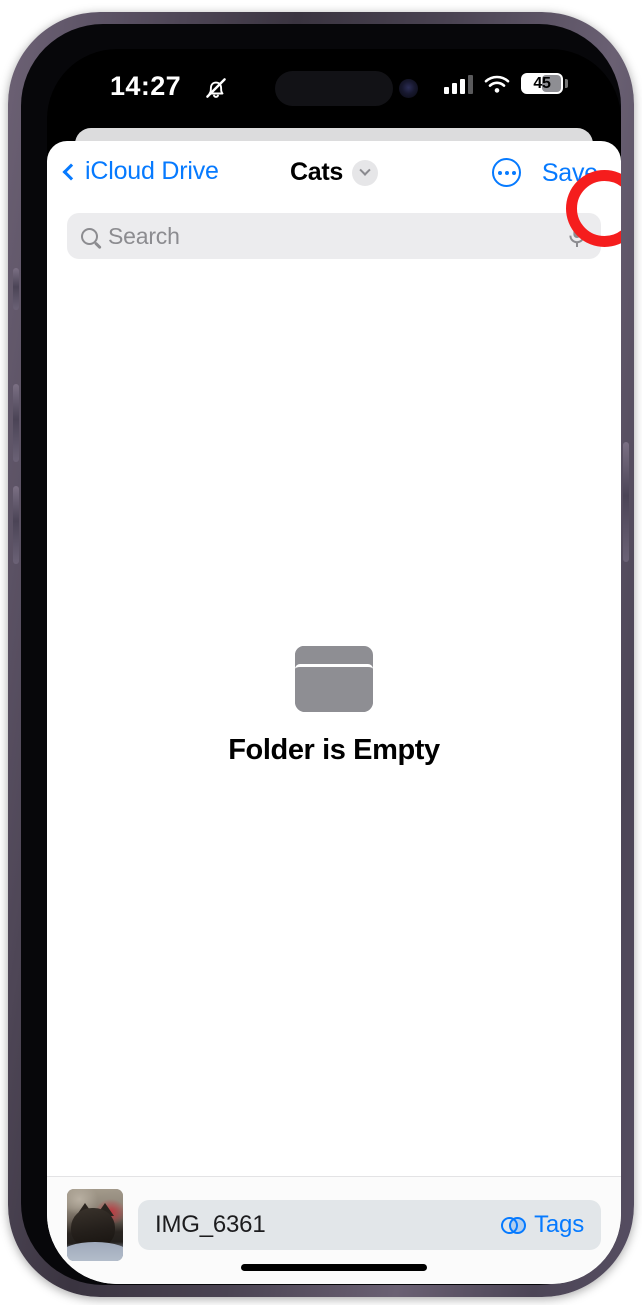 The height and width of the screenshot is (1305, 642). I want to click on microphone-icon, so click(577, 236).